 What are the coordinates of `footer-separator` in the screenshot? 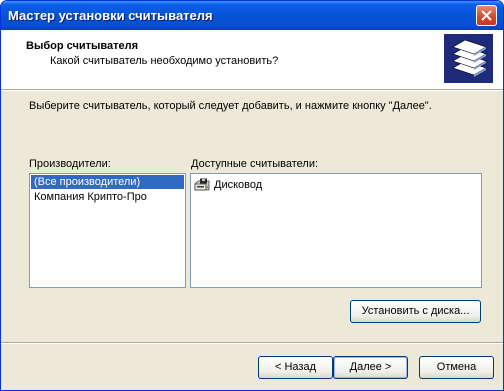 It's located at (252, 343).